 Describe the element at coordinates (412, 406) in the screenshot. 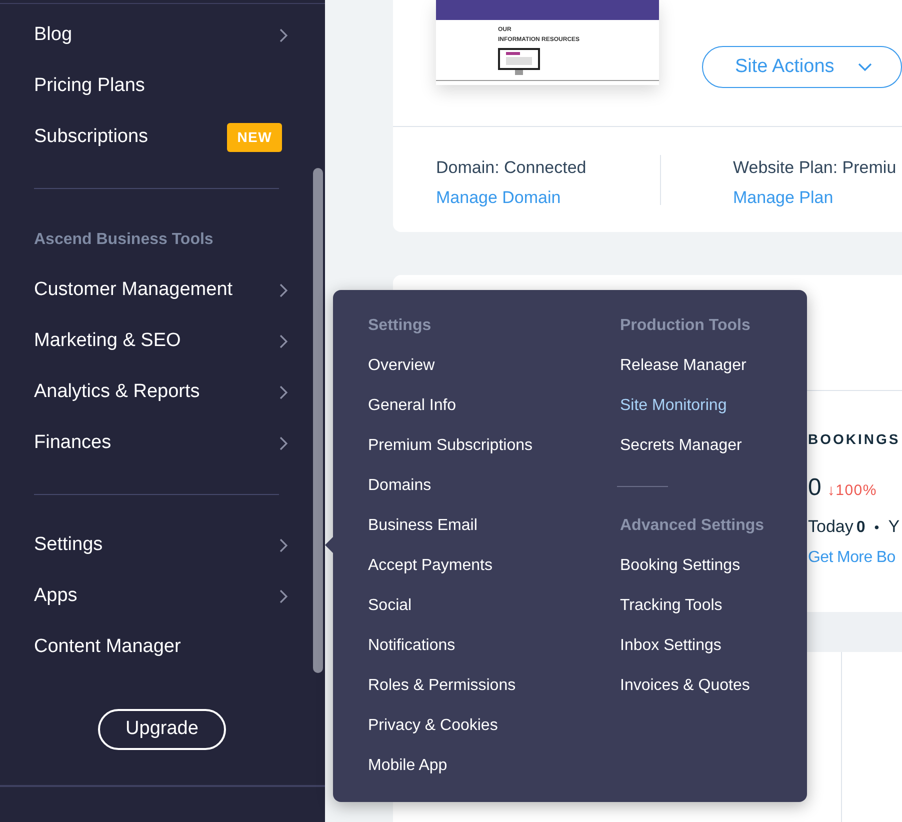

I see `menu-item: General Info` at that location.